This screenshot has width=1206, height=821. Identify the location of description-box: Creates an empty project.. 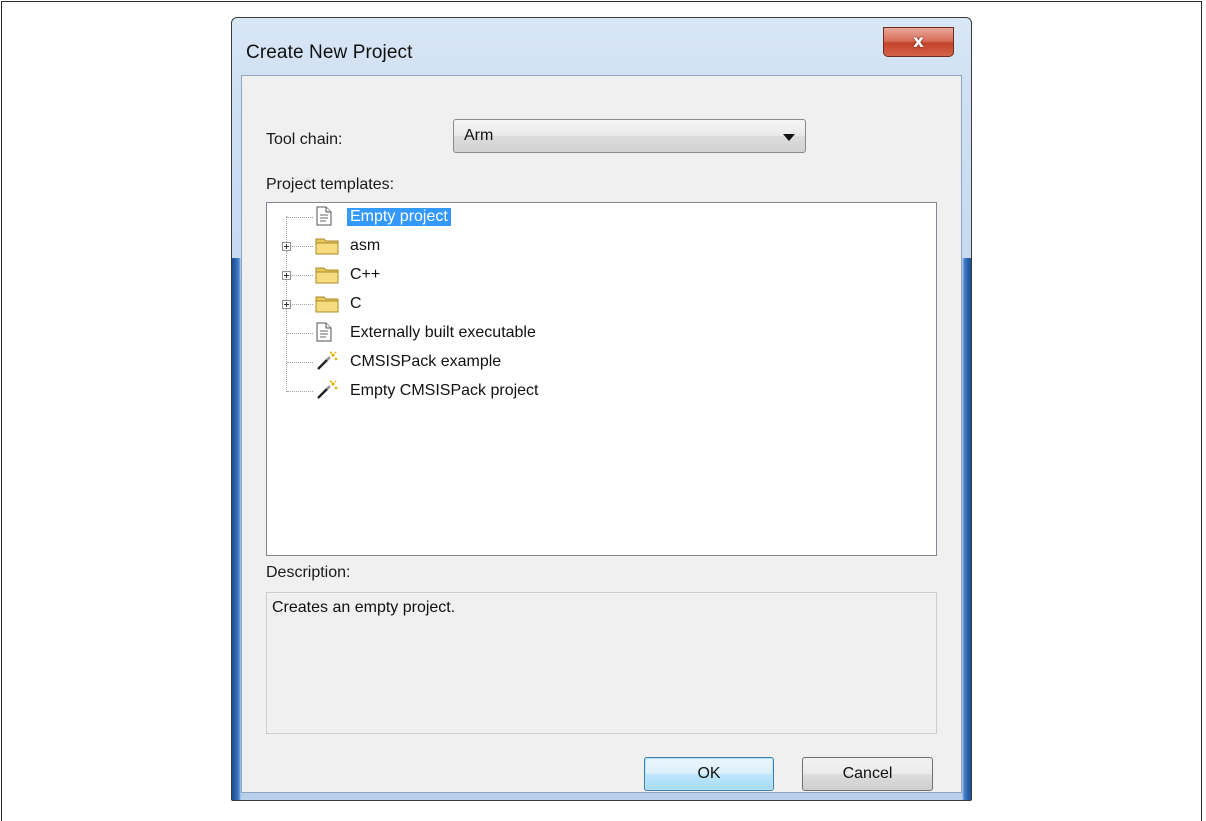
(601, 663).